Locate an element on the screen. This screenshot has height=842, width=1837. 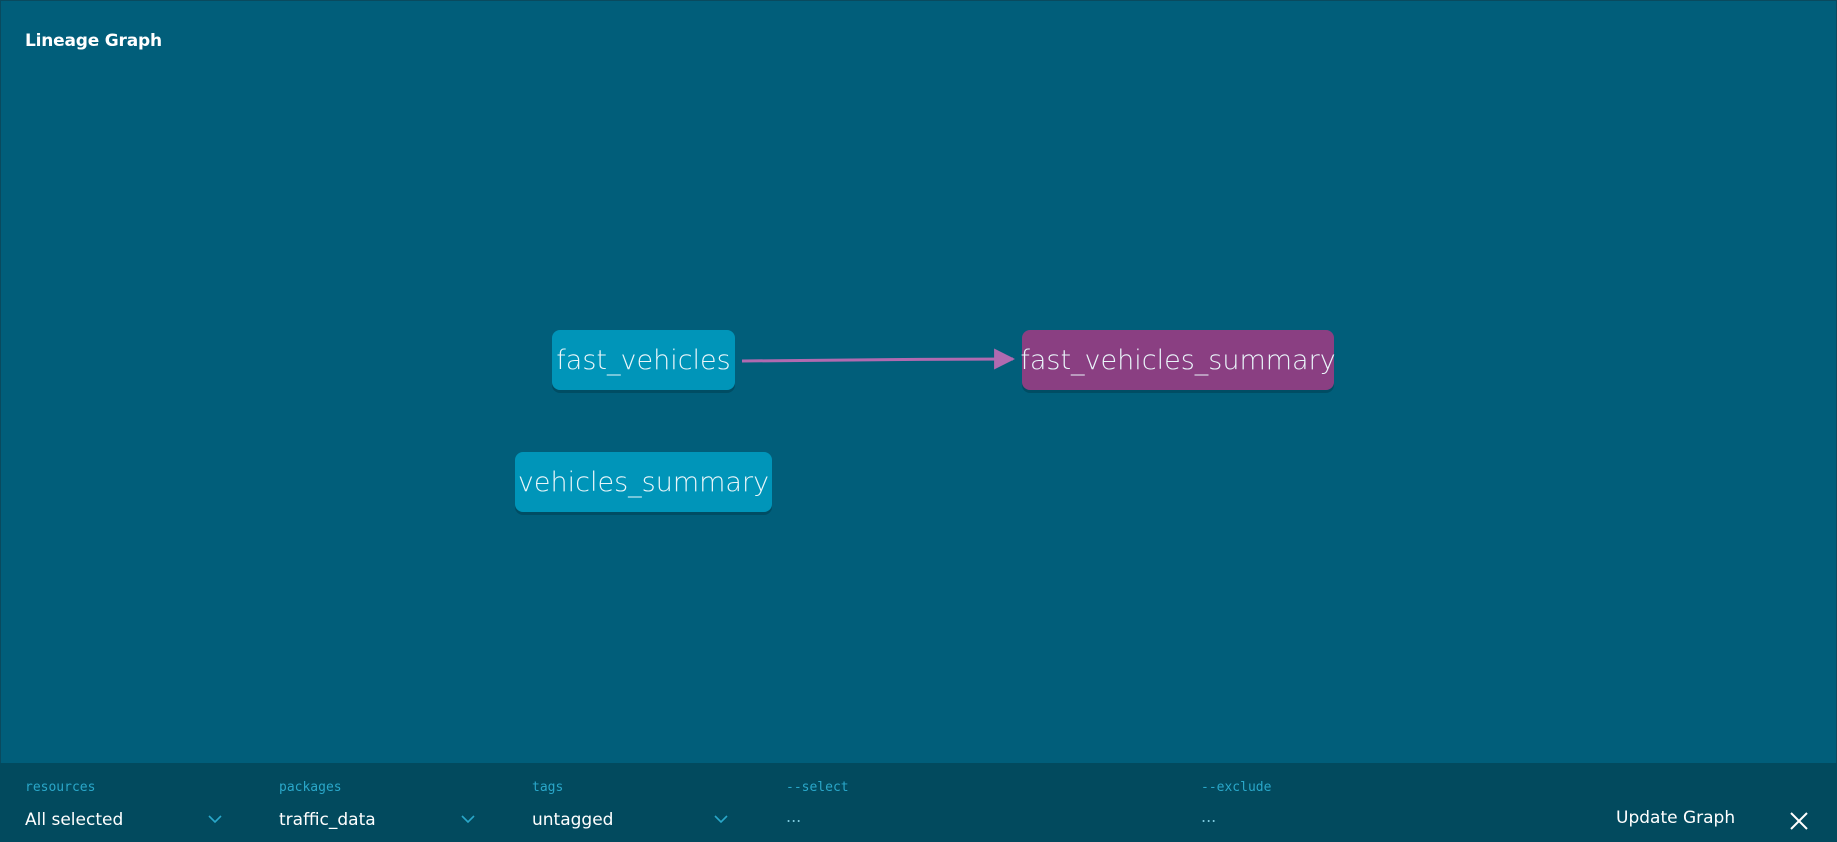
select-label: --select is located at coordinates (817, 787).